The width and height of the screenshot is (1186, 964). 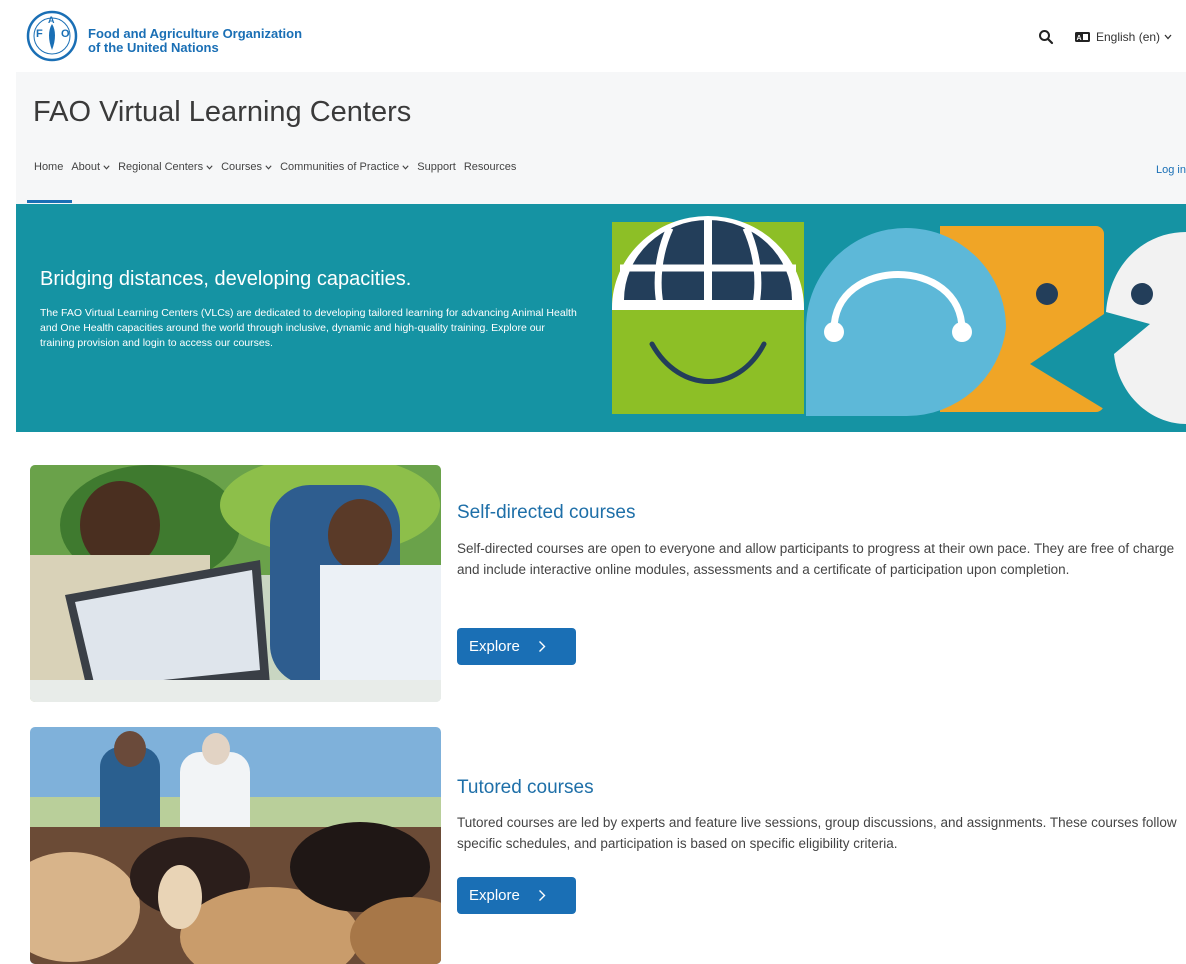 What do you see at coordinates (39, 34) in the screenshot?
I see `svg-text: F` at bounding box center [39, 34].